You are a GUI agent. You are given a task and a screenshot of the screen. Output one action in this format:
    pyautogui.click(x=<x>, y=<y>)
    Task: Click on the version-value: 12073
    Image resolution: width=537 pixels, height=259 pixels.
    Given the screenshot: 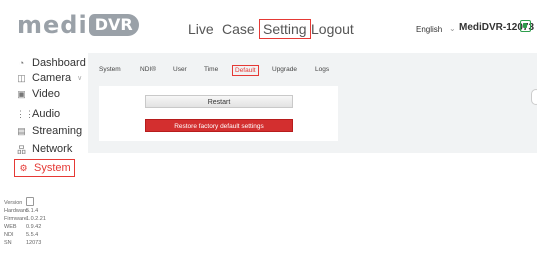 What is the action you would take?
    pyautogui.click(x=34, y=243)
    